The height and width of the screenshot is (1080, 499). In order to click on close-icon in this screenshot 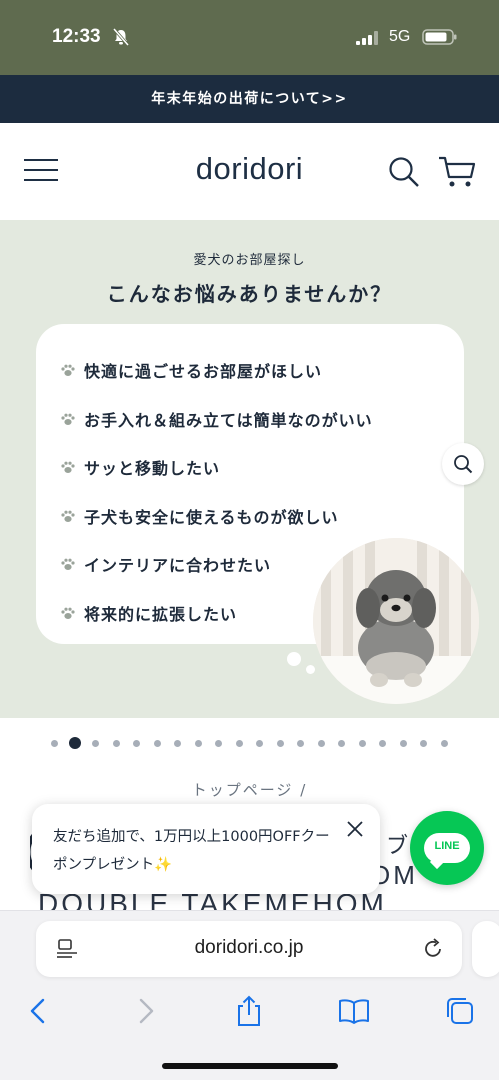, I will do `click(355, 829)`.